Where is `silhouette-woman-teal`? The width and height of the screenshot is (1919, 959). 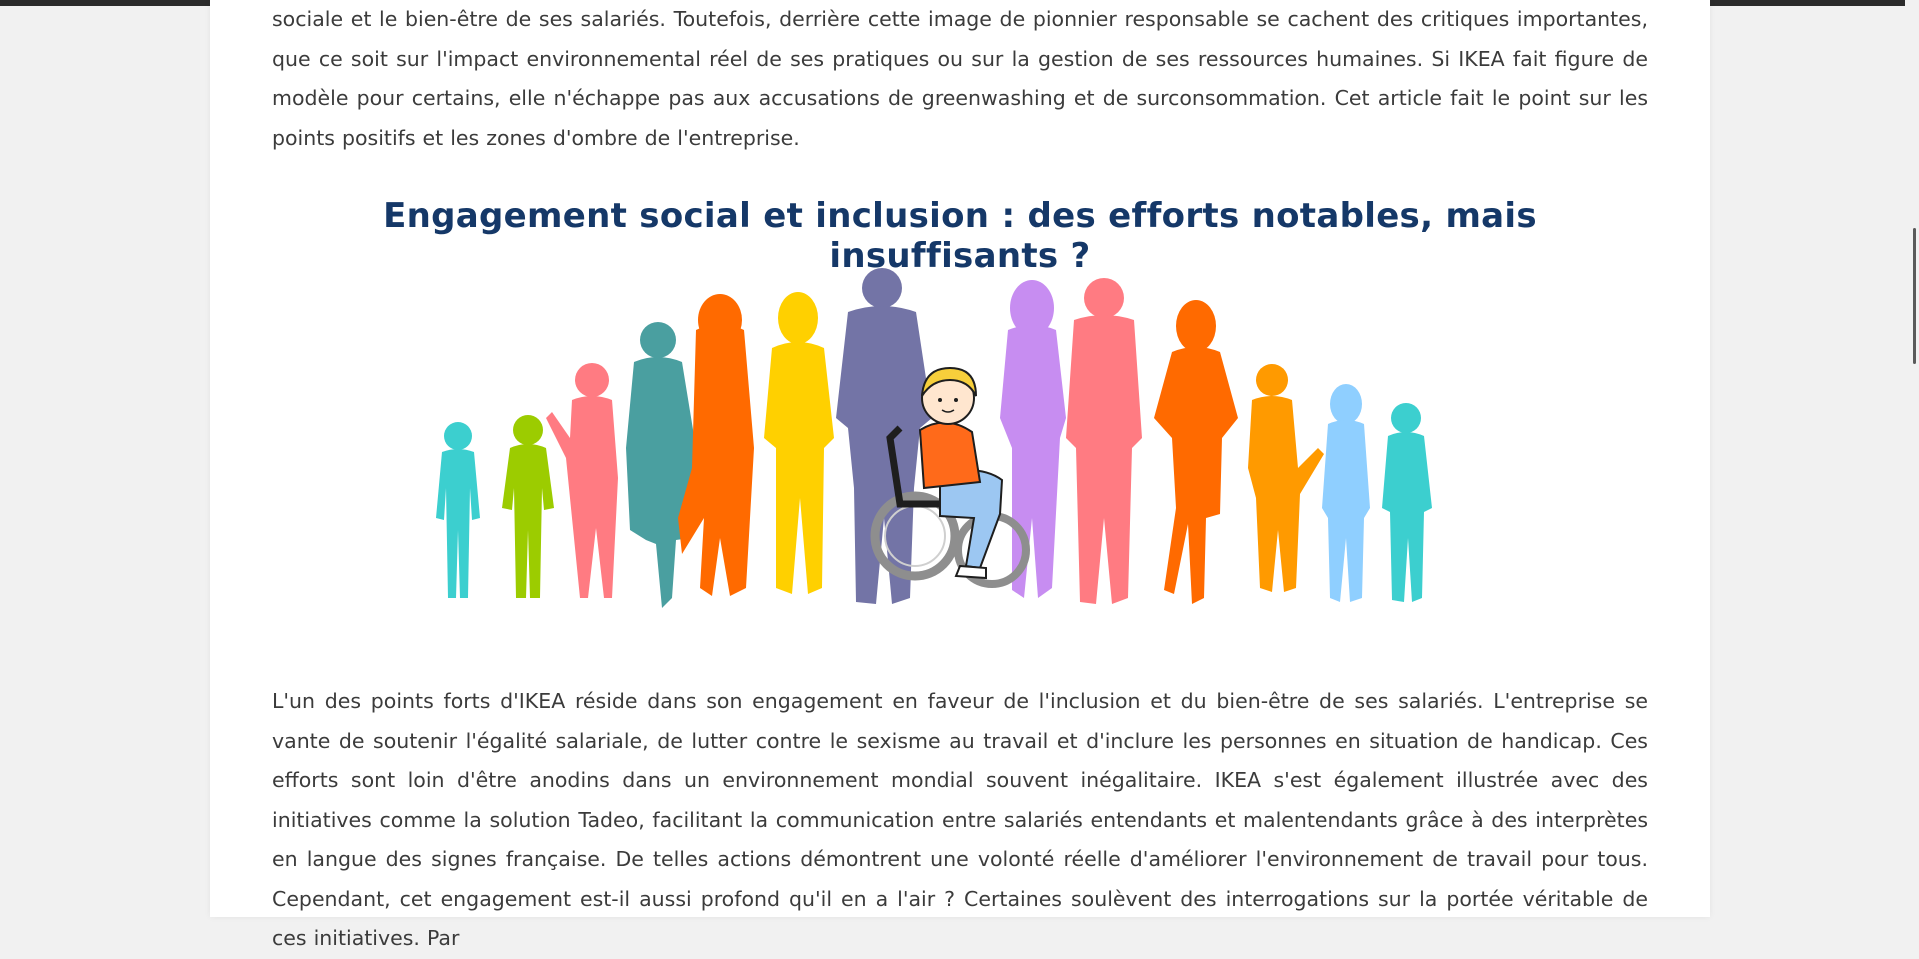 silhouette-woman-teal is located at coordinates (661, 465).